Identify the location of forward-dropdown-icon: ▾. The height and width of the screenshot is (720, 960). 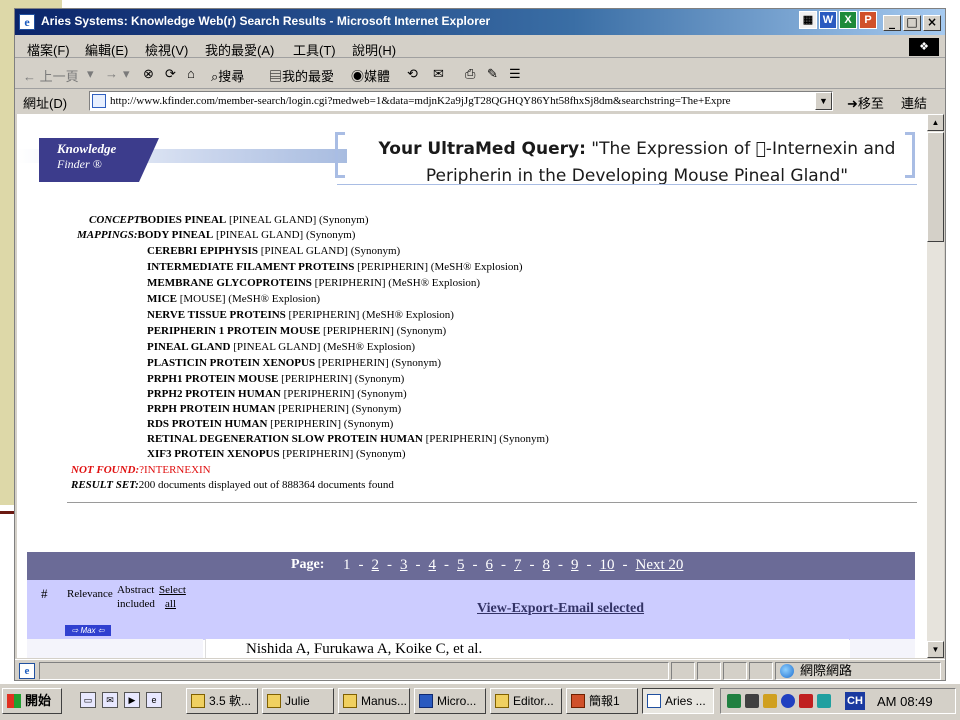
(126, 74).